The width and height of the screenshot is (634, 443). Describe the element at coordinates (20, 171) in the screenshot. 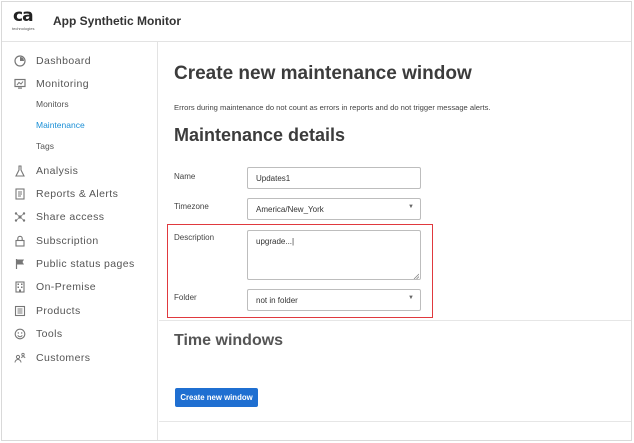

I see `flask-icon` at that location.